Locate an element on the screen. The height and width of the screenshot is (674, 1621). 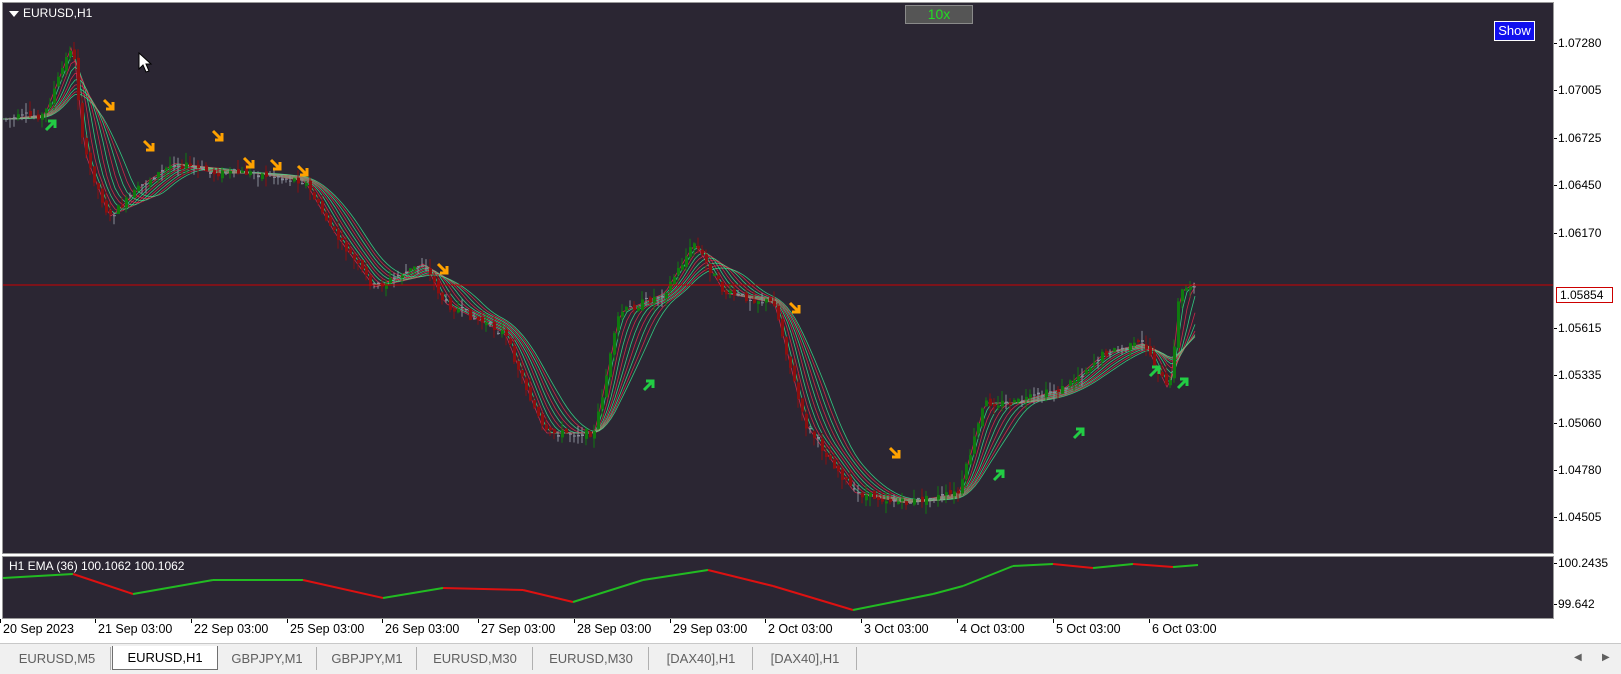
time-tick: 25 Sep 03:00 is located at coordinates (325, 627).